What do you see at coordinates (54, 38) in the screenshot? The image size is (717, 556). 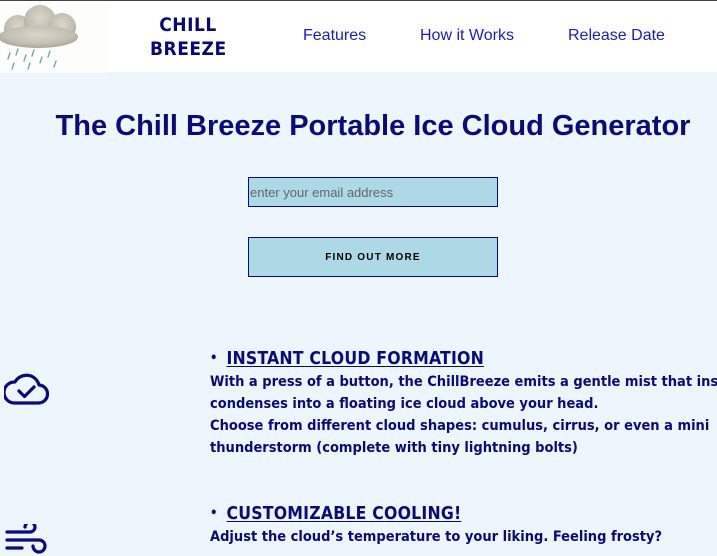 I see `rain-cloud-logo` at bounding box center [54, 38].